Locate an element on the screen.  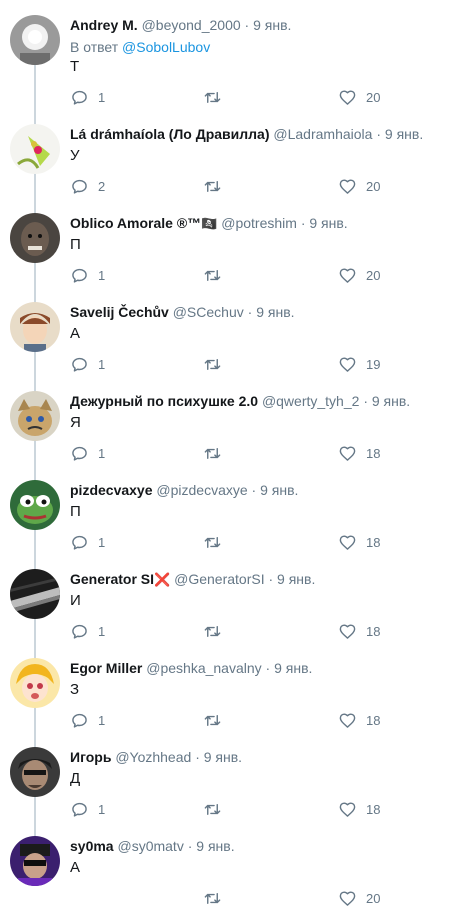
author-handle: @pizdecvaxye is located at coordinates (201, 490).